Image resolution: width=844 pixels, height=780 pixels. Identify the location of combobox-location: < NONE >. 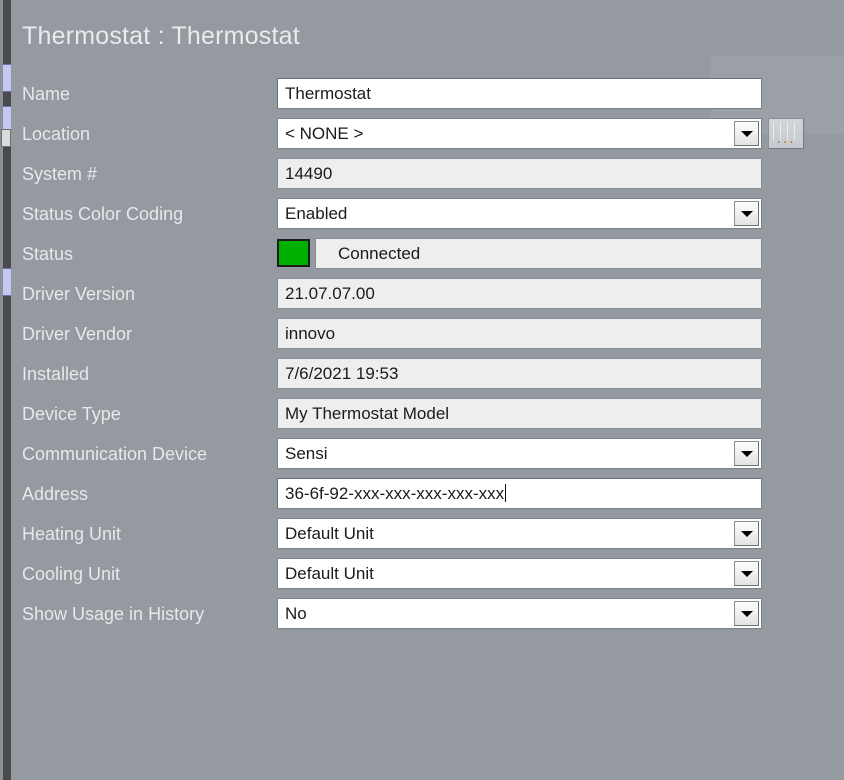
(519, 133).